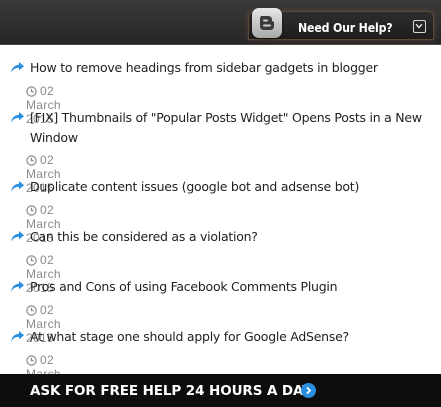 The height and width of the screenshot is (407, 441). What do you see at coordinates (227, 237) in the screenshot?
I see `post-title-link: Can this be considered as a violation?` at bounding box center [227, 237].